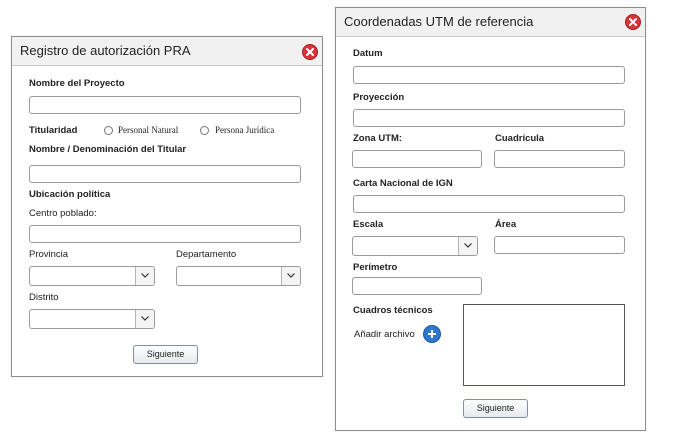 The width and height of the screenshot is (681, 441). I want to click on area-label: Área, so click(506, 224).